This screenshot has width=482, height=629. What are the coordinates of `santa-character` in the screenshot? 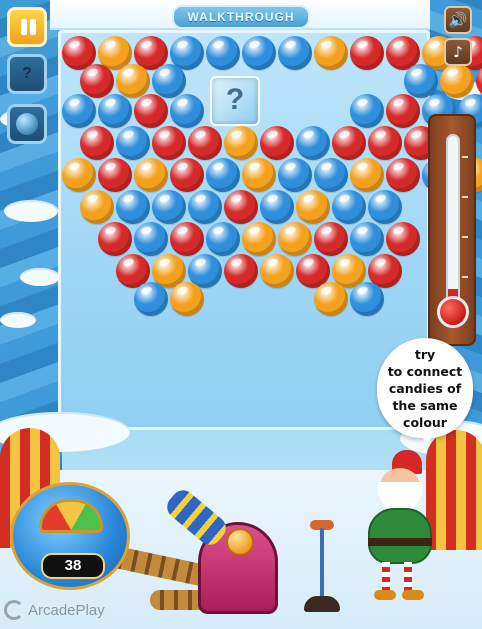 It's located at (401, 530).